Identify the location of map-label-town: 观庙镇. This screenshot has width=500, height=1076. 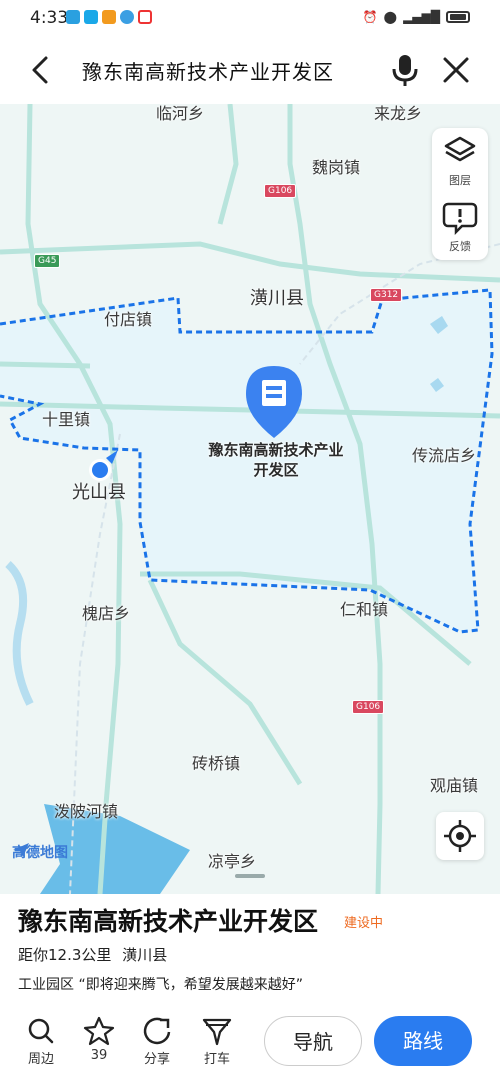
(454, 785).